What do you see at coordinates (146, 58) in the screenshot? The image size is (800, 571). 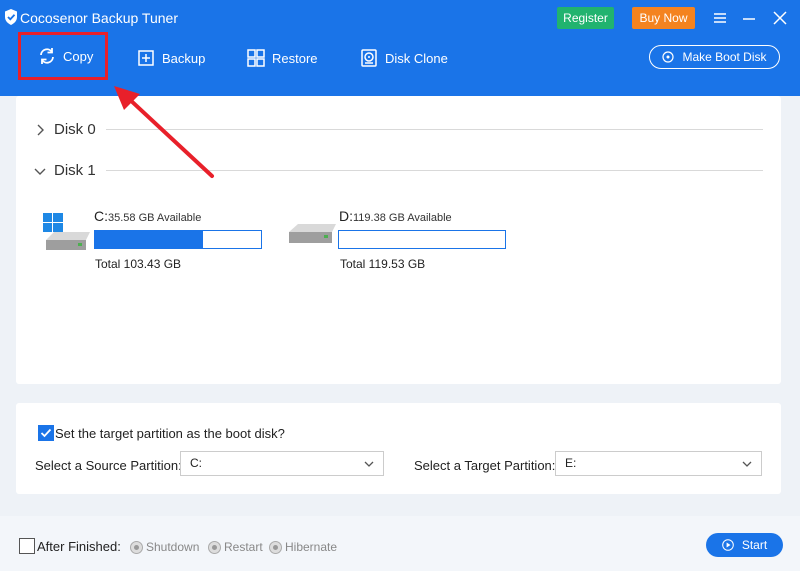 I see `backup-icon` at bounding box center [146, 58].